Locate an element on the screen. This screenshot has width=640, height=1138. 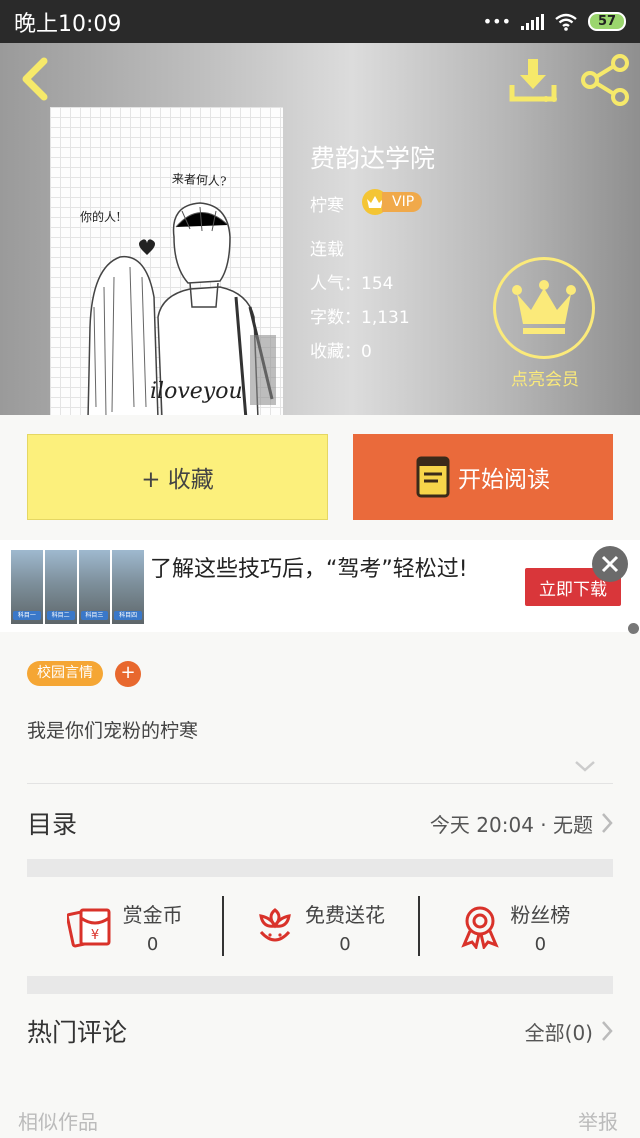
ad-panel-label: 科目四 is located at coordinates (128, 615).